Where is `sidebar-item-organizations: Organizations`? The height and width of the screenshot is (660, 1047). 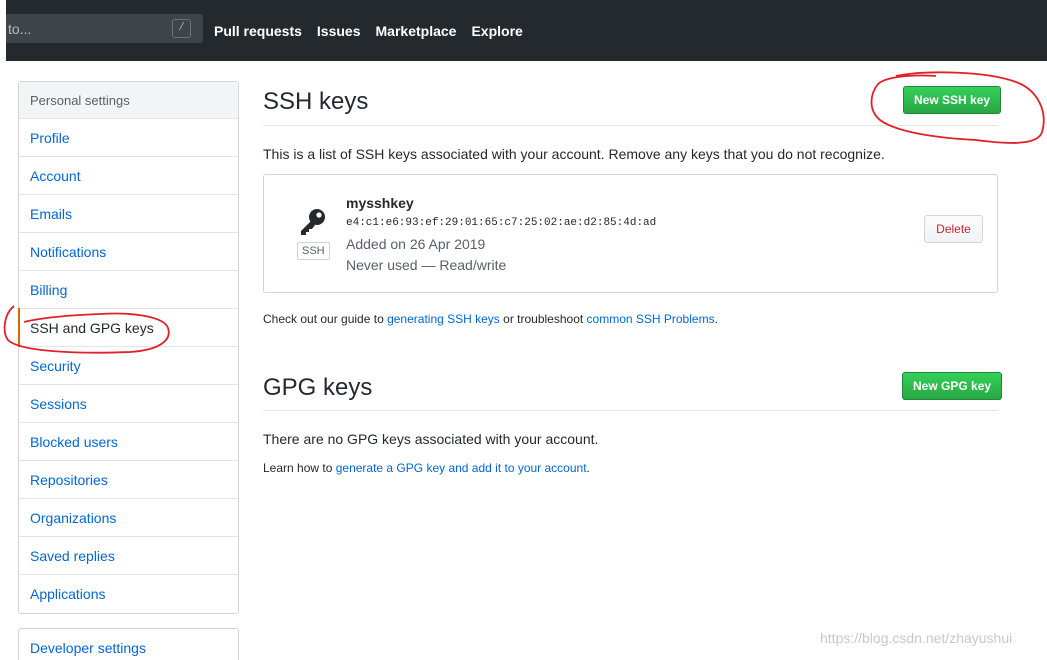 sidebar-item-organizations: Organizations is located at coordinates (128, 518).